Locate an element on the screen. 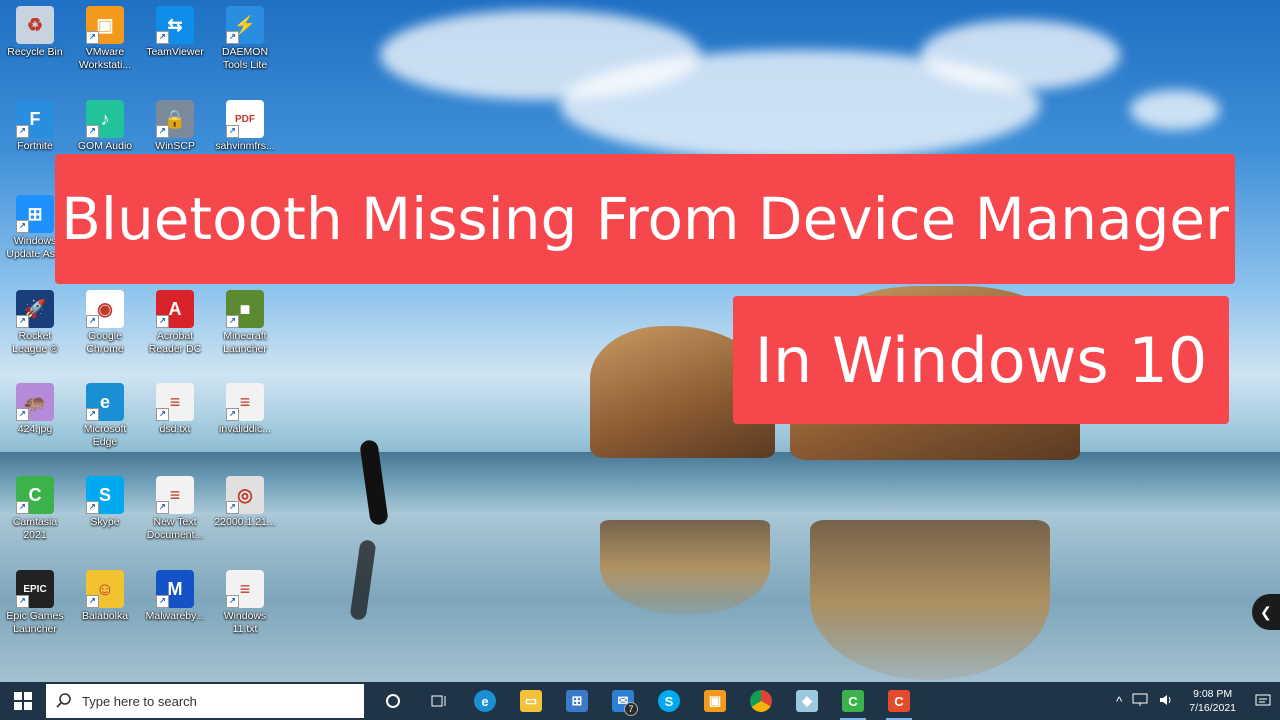  desktop-icon-label: Epic Games Launcher is located at coordinates (35, 622).